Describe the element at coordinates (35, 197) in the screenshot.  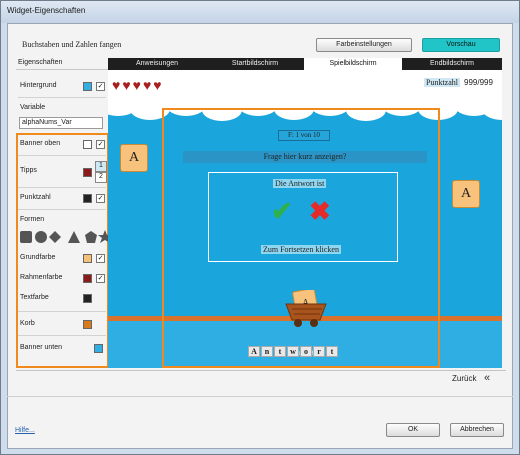
I see `score-label: Punktzahl` at that location.